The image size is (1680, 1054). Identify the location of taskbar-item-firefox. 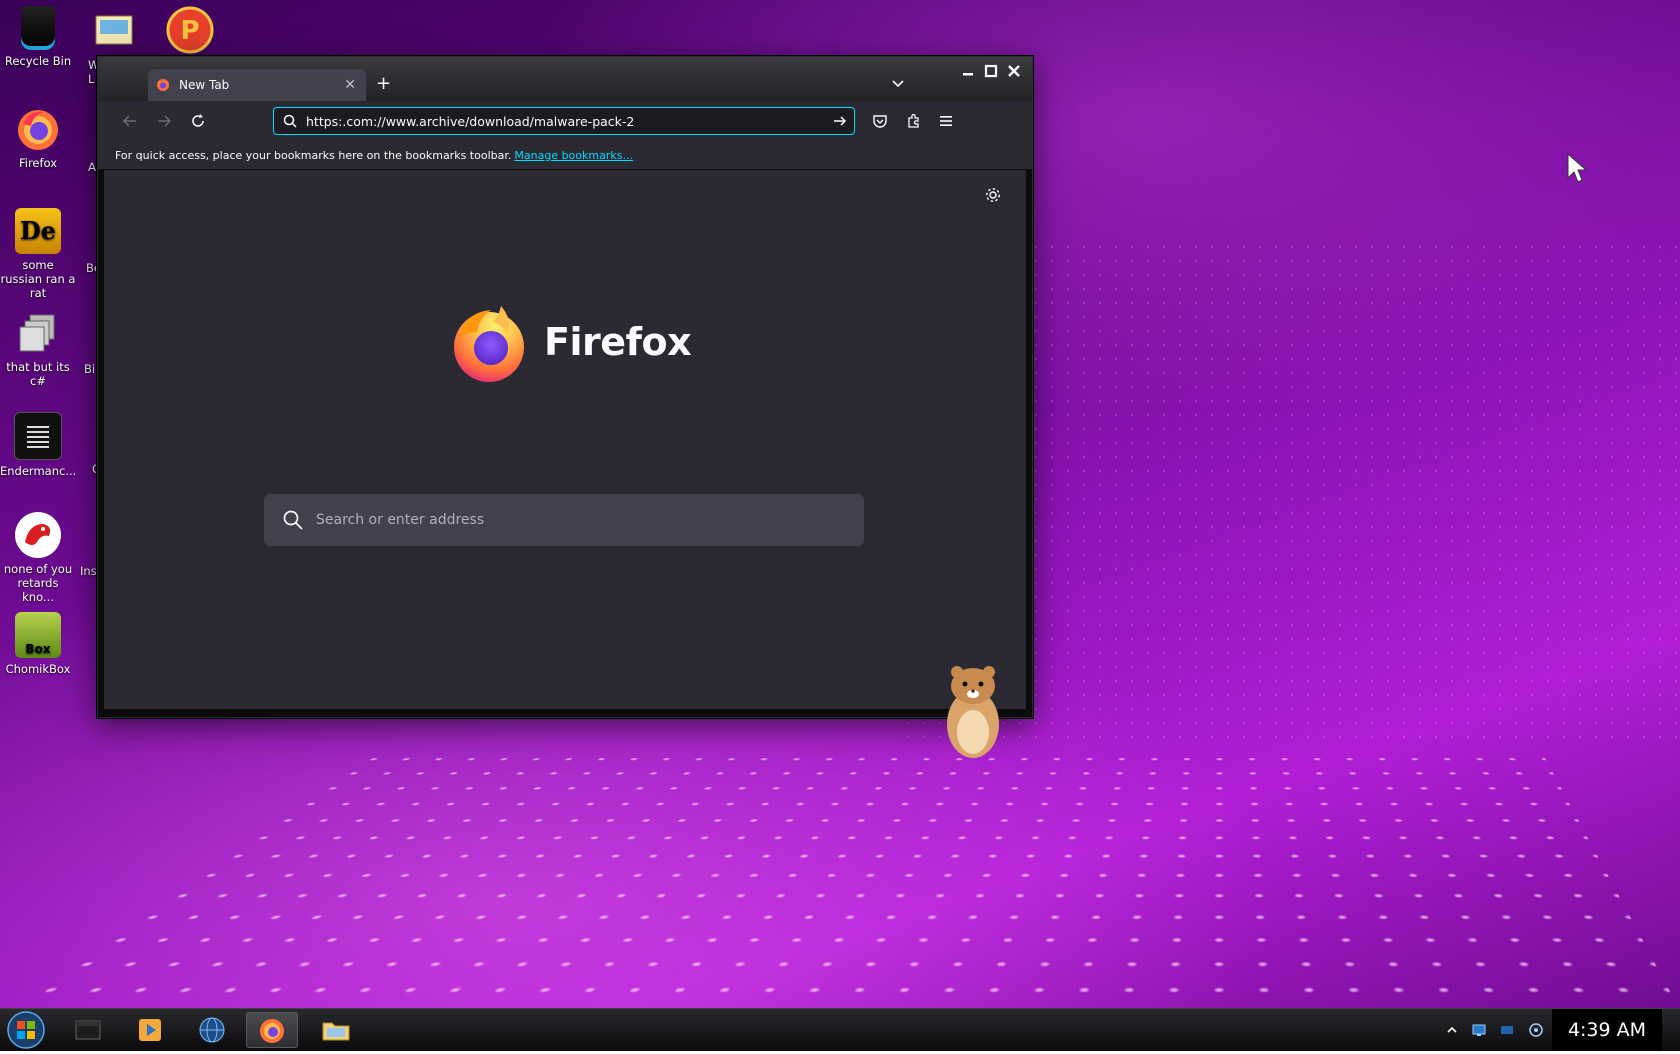
(272, 1030).